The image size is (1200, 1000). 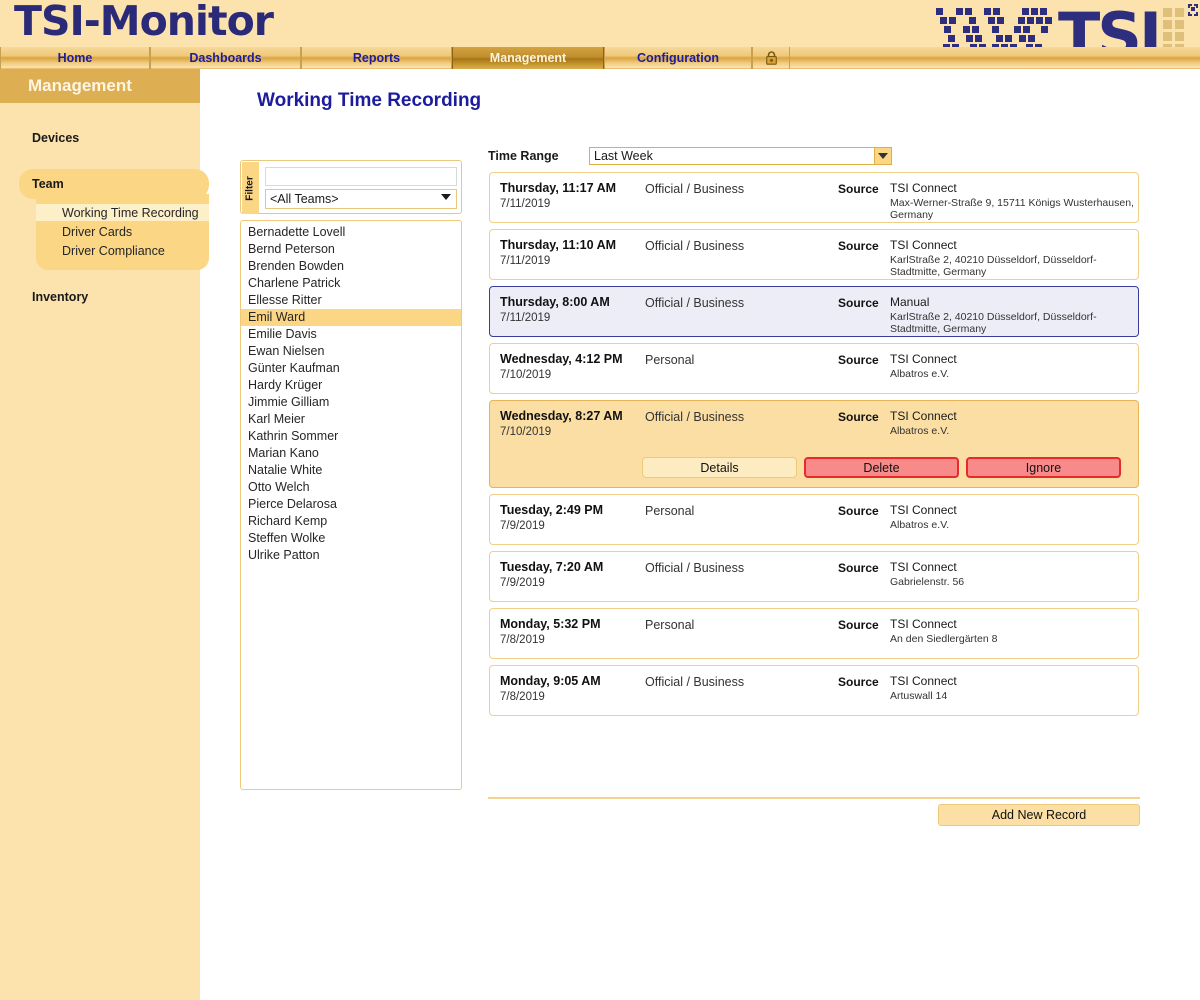 I want to click on sidebar-item-driver-cards: Driver Cards, so click(x=122, y=231).